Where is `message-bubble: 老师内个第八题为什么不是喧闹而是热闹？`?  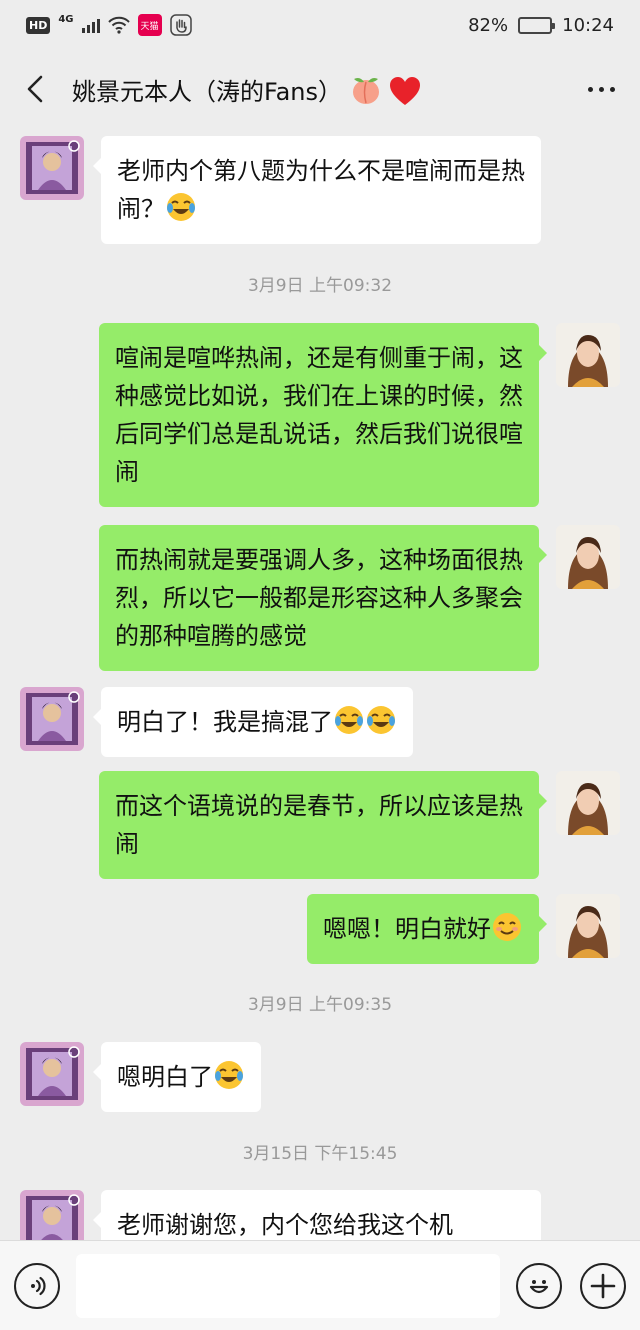
message-bubble: 老师内个第八题为什么不是喧闹而是热闹？ is located at coordinates (317, 190).